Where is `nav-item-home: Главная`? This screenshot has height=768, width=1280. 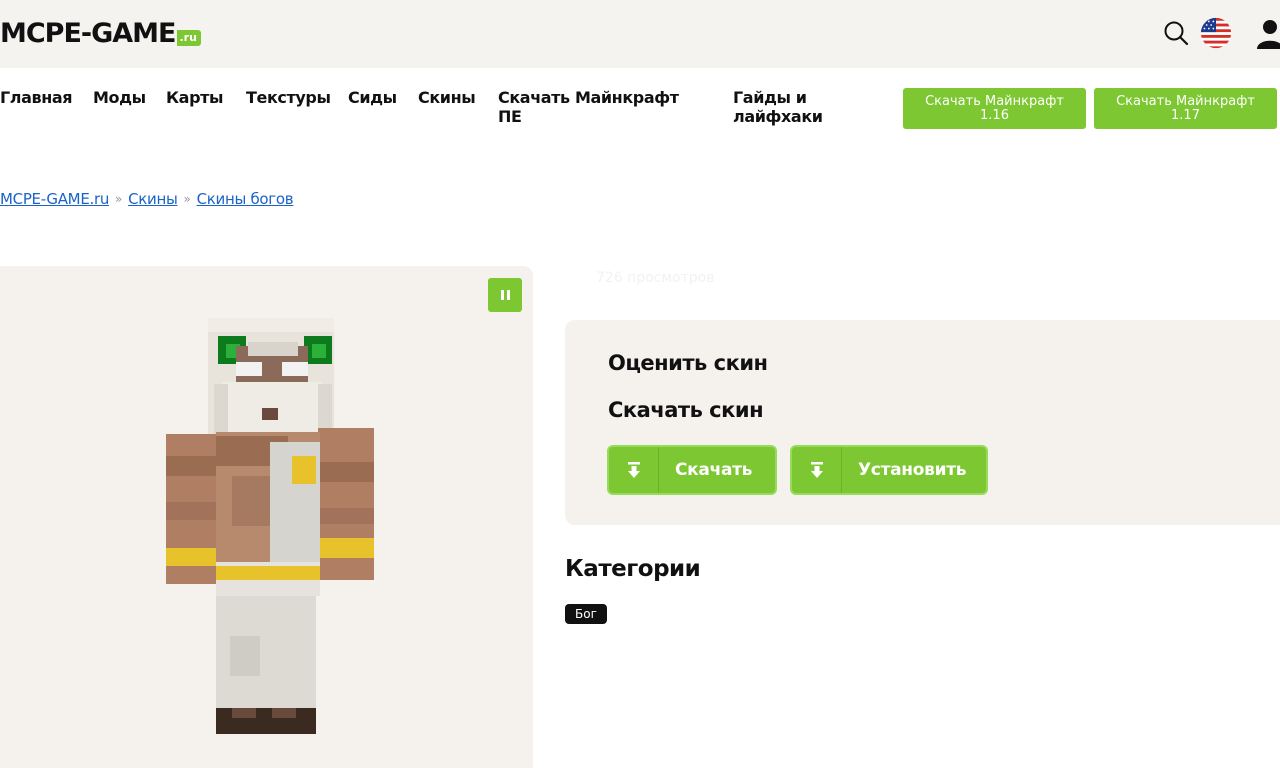 nav-item-home: Главная is located at coordinates (36, 97).